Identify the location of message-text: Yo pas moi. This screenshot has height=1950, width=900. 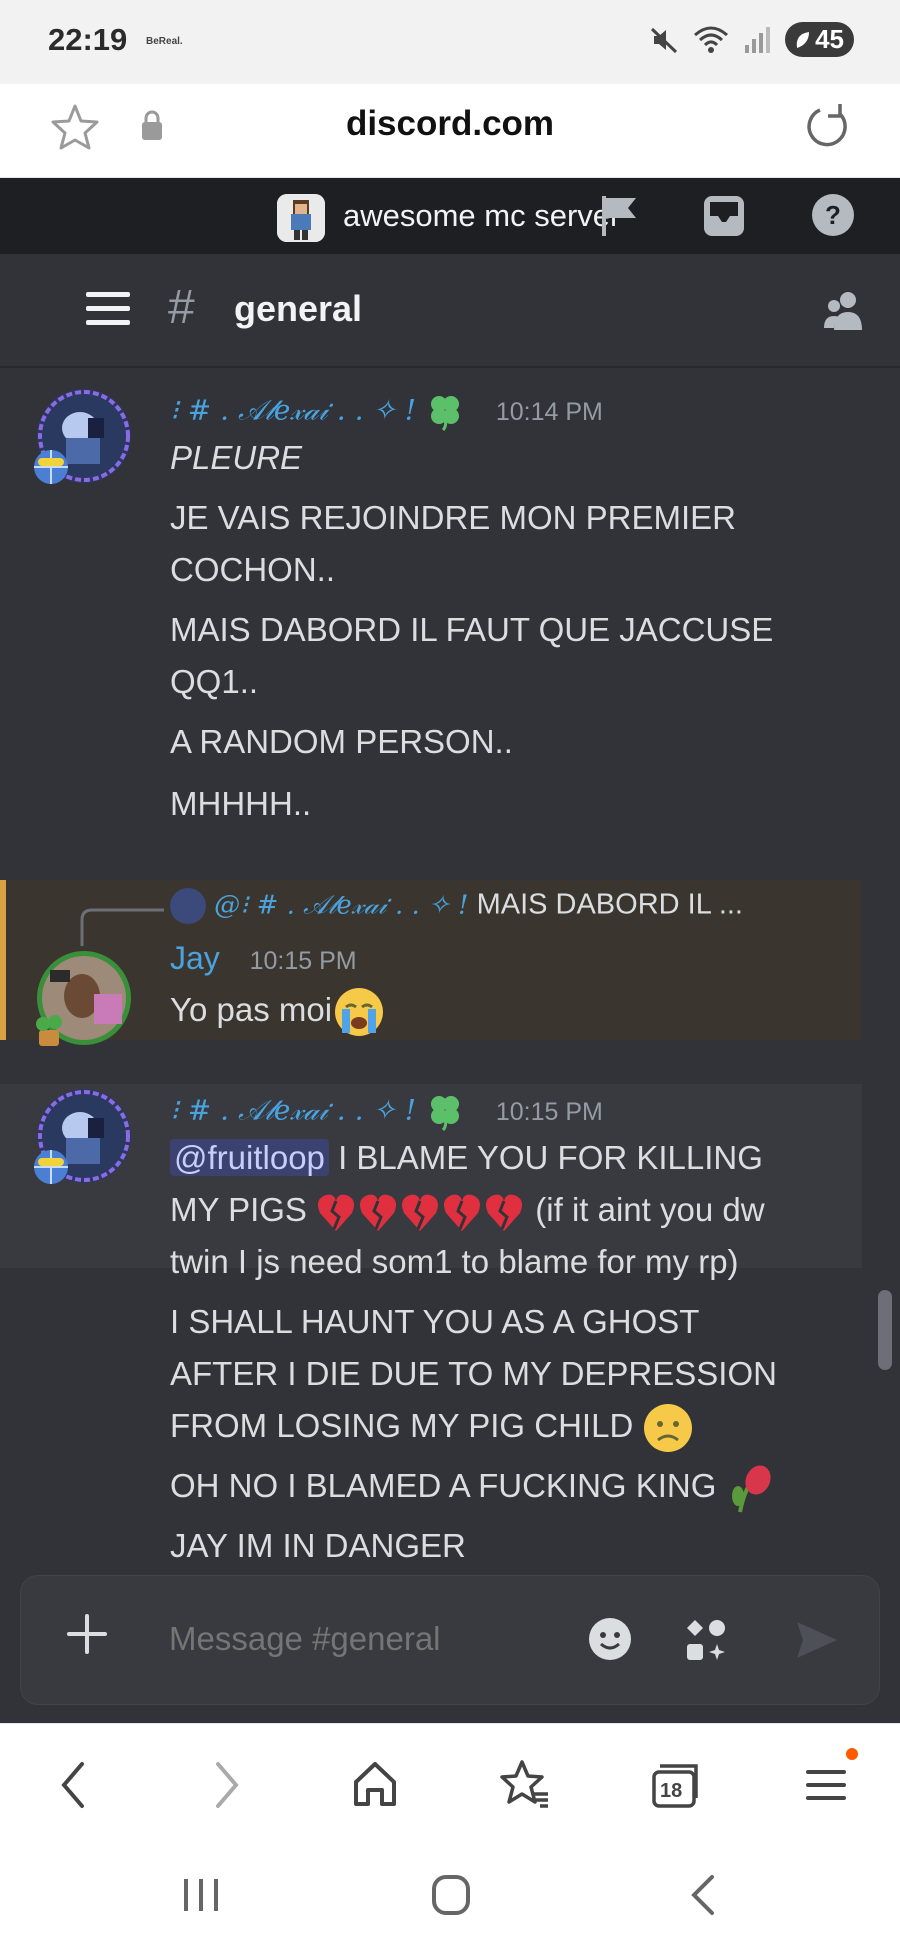
(510, 1011).